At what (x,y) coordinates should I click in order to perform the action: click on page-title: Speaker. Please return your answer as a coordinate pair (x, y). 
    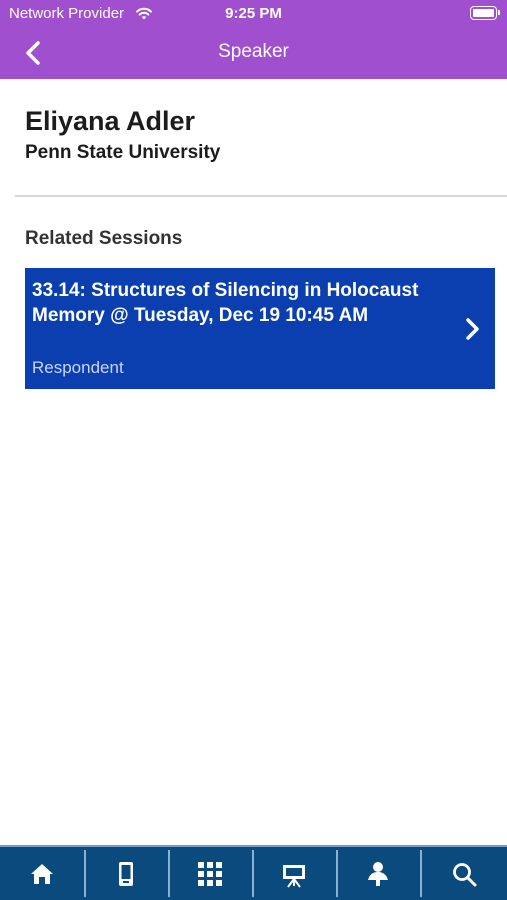
    Looking at the image, I should click on (253, 51).